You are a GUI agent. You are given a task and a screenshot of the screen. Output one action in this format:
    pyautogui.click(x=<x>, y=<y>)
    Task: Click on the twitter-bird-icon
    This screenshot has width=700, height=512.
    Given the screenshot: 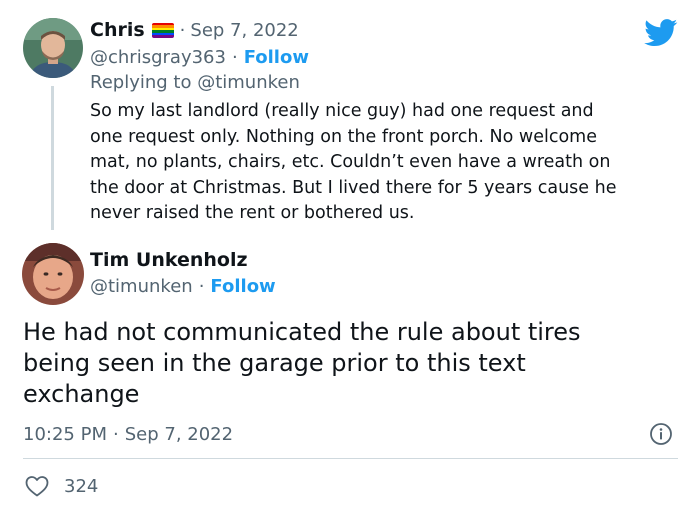 What is the action you would take?
    pyautogui.click(x=661, y=33)
    